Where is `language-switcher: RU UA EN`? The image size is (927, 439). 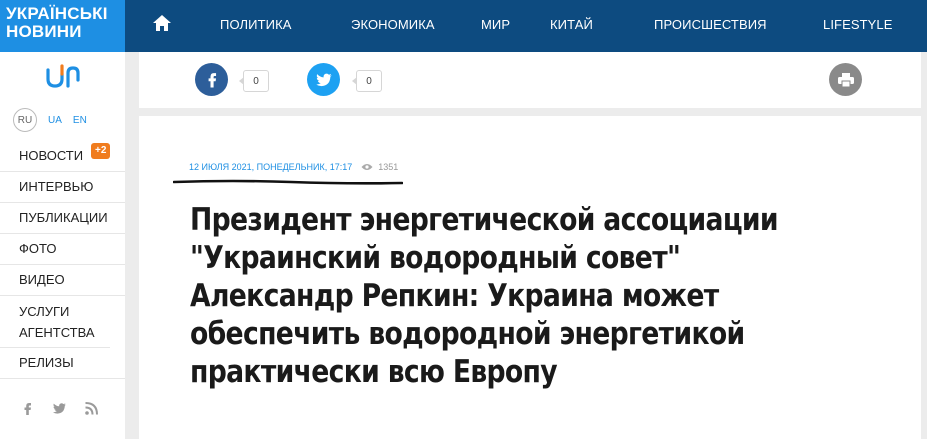 language-switcher: RU UA EN is located at coordinates (50, 120).